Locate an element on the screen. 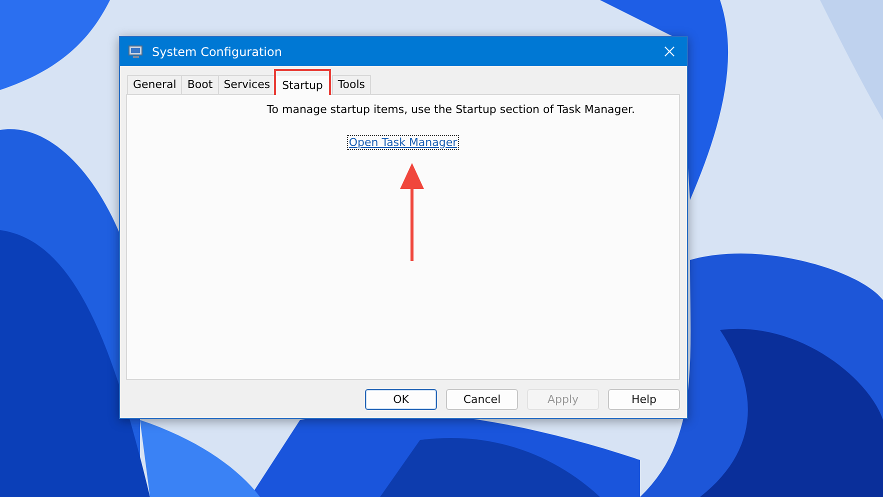 This screenshot has height=497, width=883. task-manager-link: Open Task Manager is located at coordinates (403, 142).